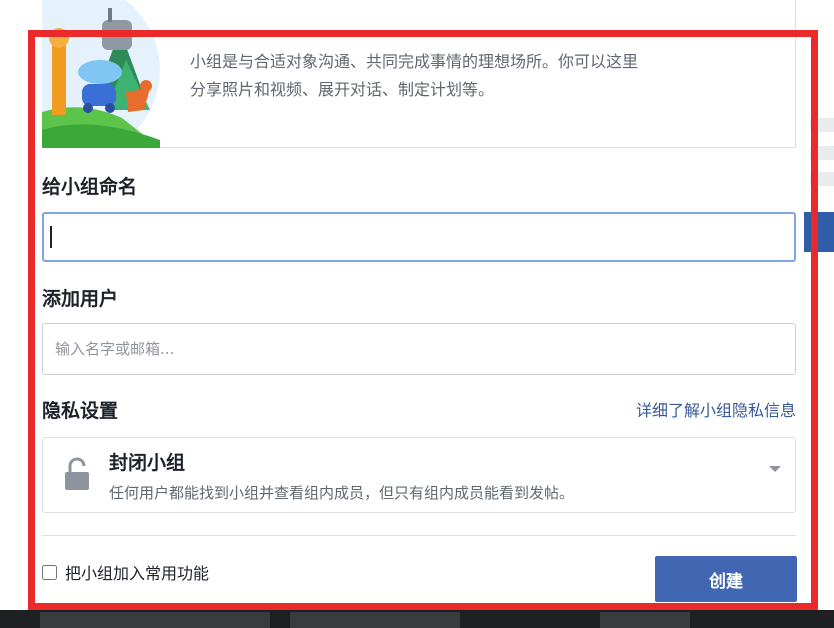 The height and width of the screenshot is (628, 834). I want to click on lock-icon, so click(77, 474).